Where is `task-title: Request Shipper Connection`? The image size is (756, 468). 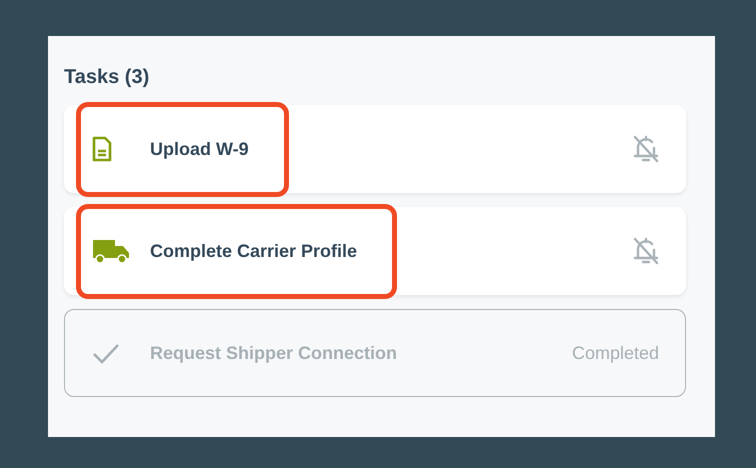
task-title: Request Shipper Connection is located at coordinates (274, 353).